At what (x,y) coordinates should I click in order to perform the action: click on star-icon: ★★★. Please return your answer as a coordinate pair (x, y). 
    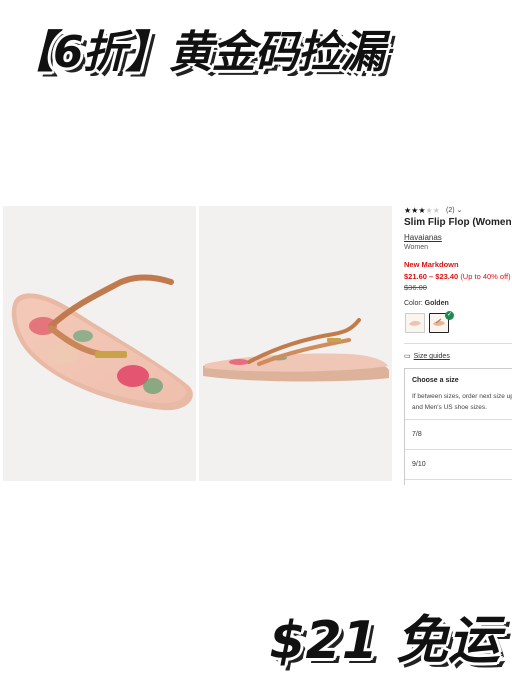
    Looking at the image, I should click on (415, 210).